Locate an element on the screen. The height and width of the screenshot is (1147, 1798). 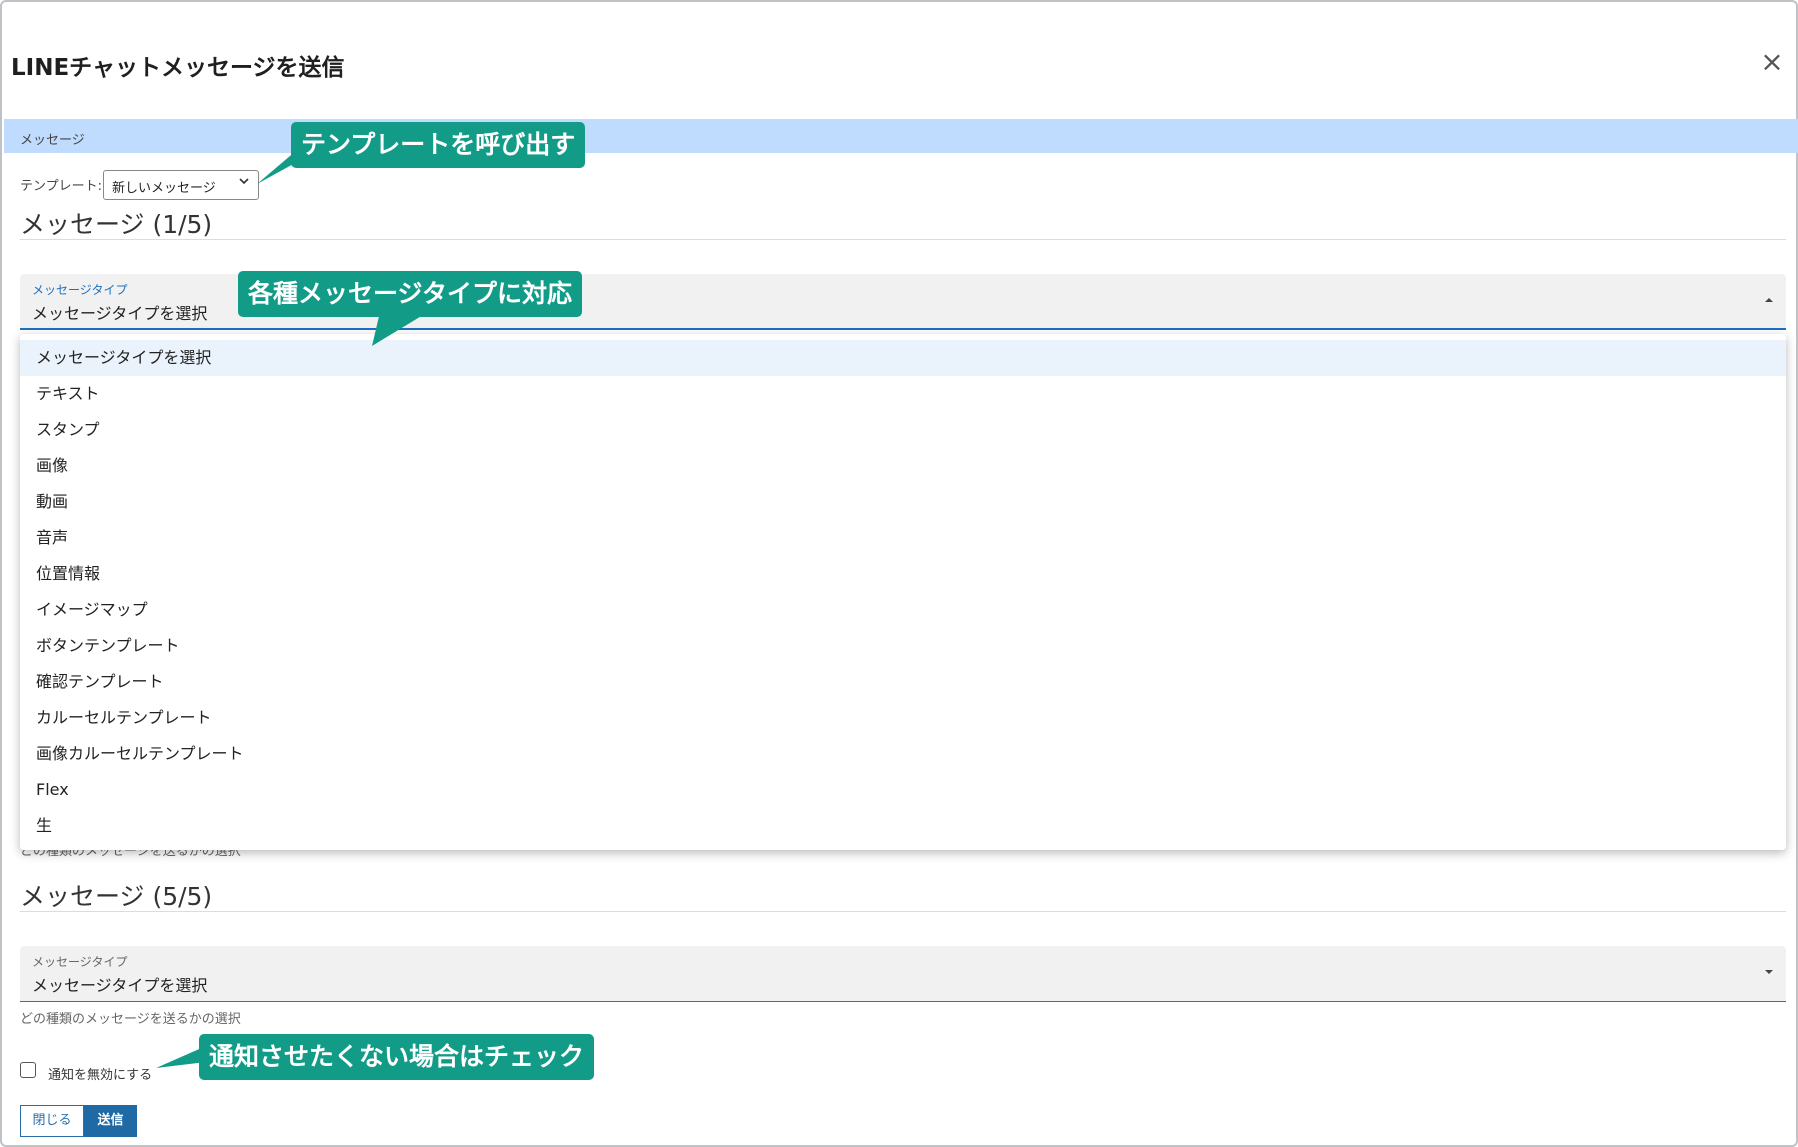
callout-pointer is located at coordinates (400, 329).